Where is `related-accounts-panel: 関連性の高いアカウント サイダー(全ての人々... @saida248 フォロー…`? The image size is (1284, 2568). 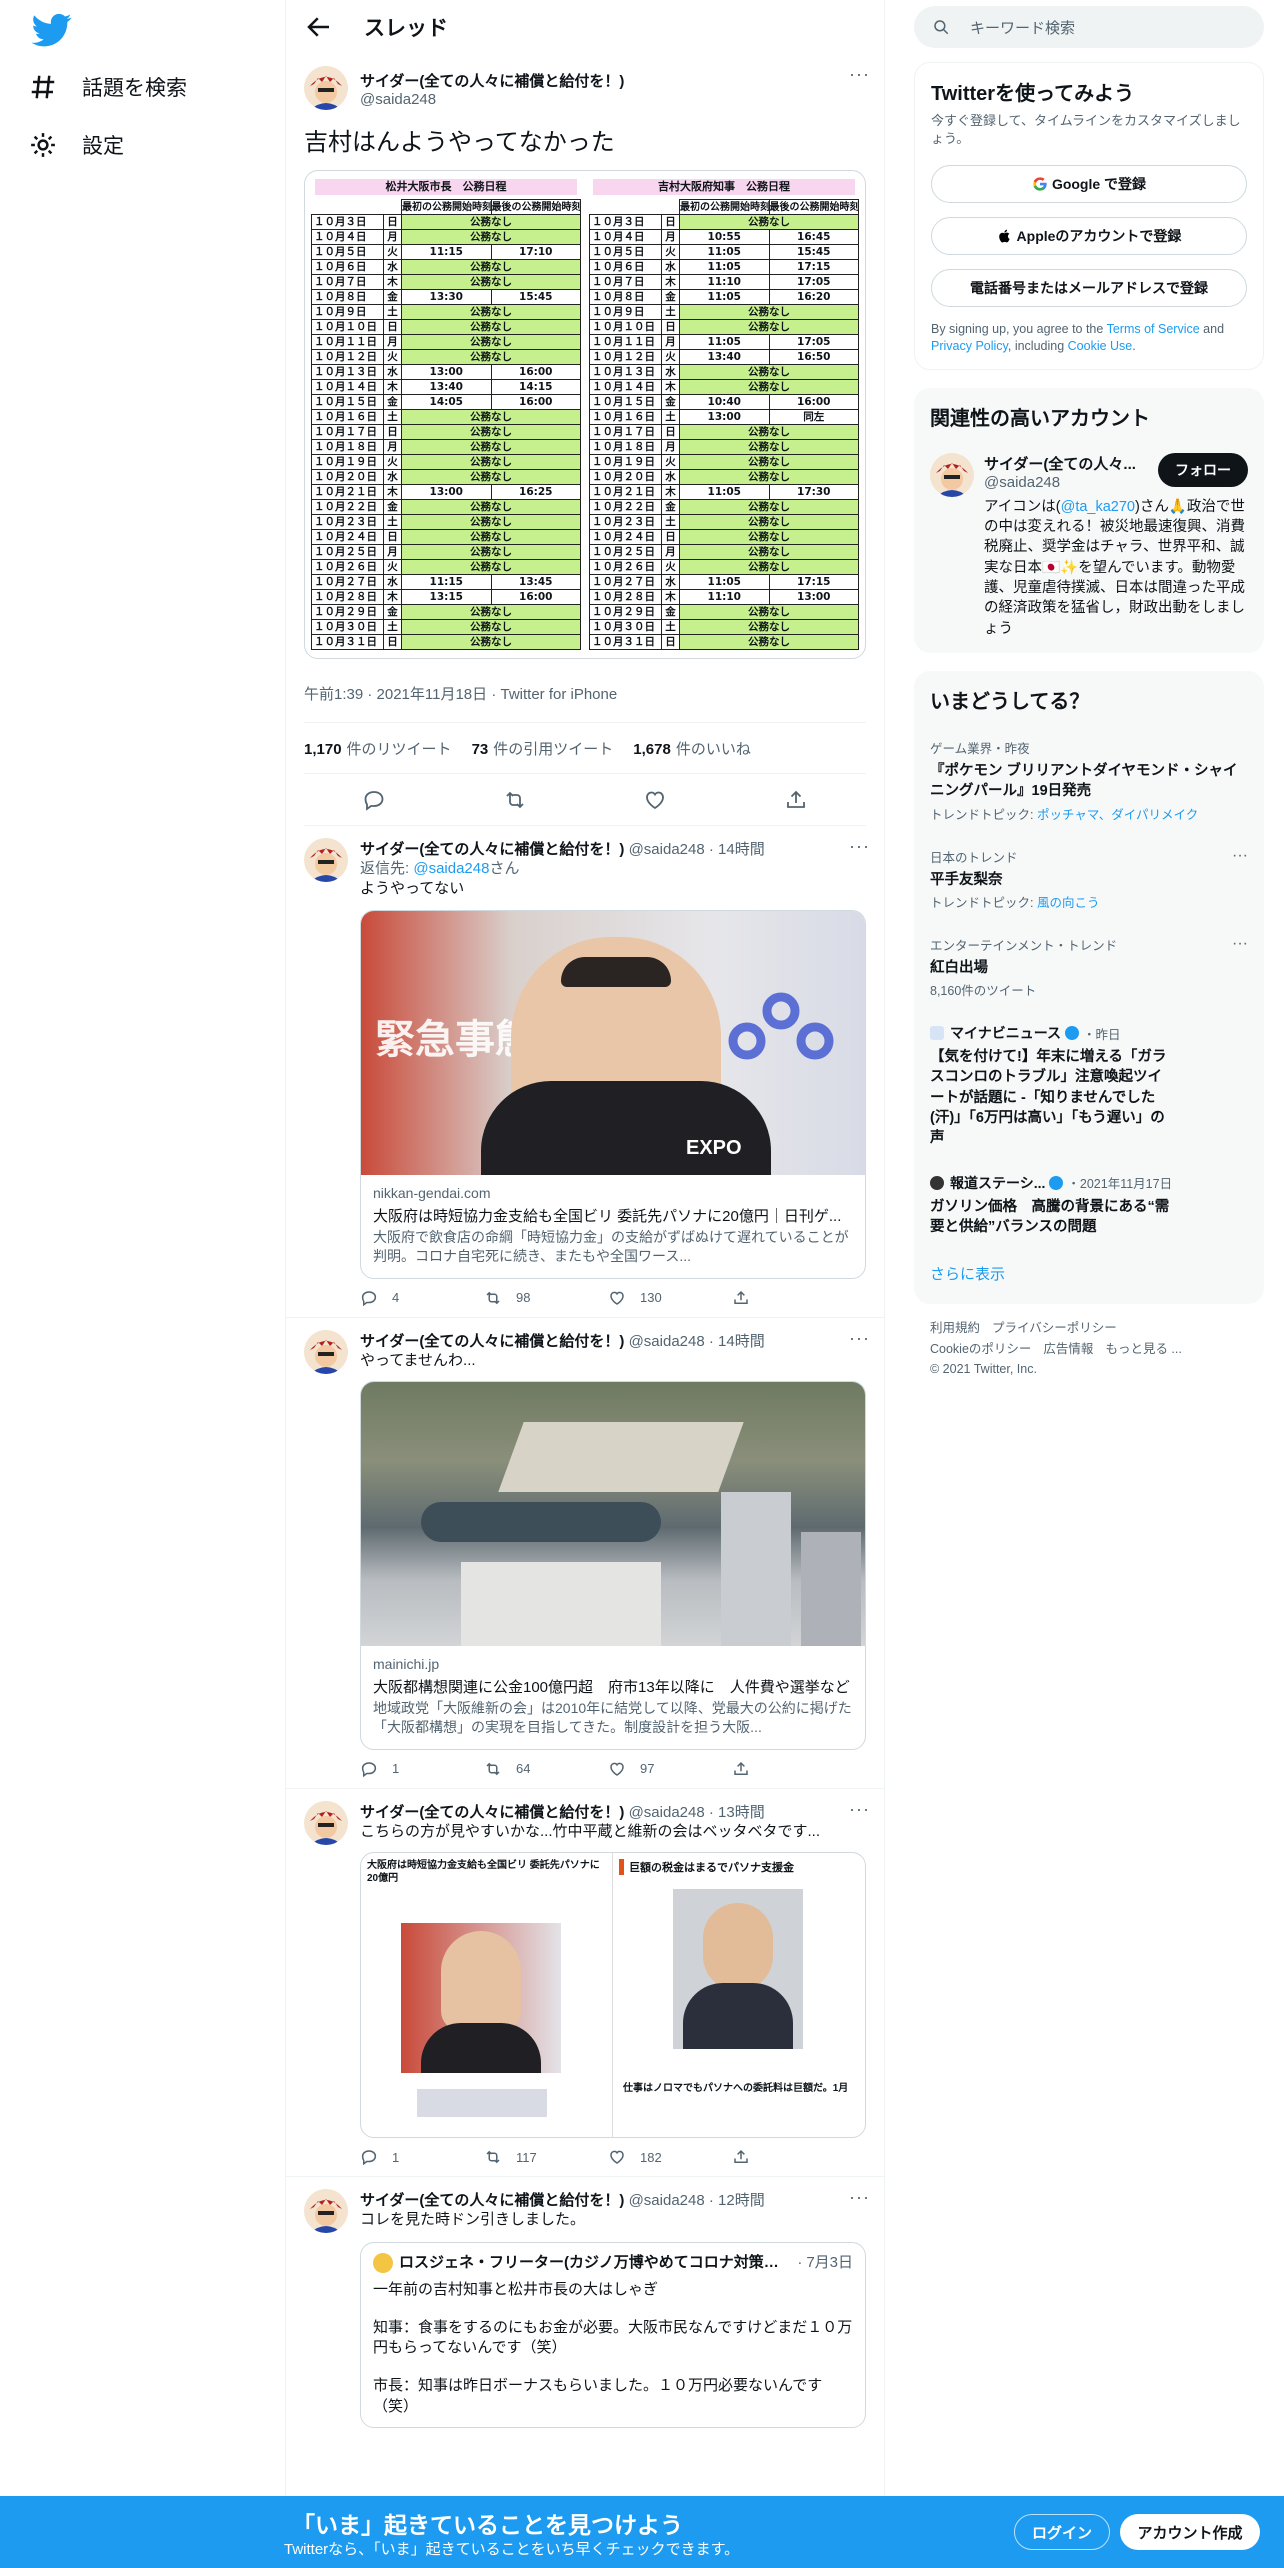
related-accounts-panel: 関連性の高いアカウント サイダー(全ての人々... @saida248 フォロー… is located at coordinates (1089, 520).